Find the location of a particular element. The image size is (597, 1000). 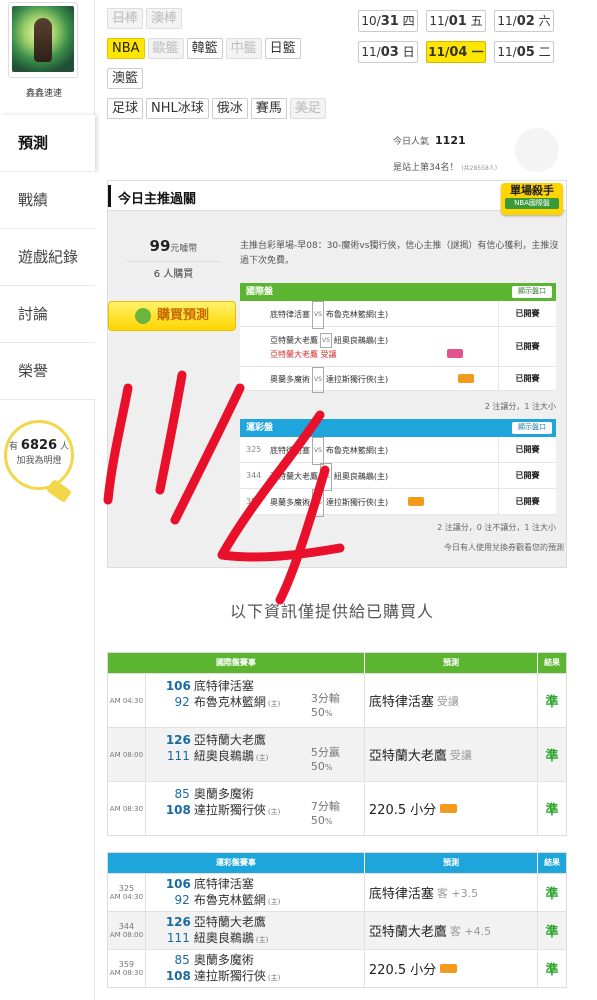

bulb-line2: 加我為明燈 is located at coordinates (39, 461).